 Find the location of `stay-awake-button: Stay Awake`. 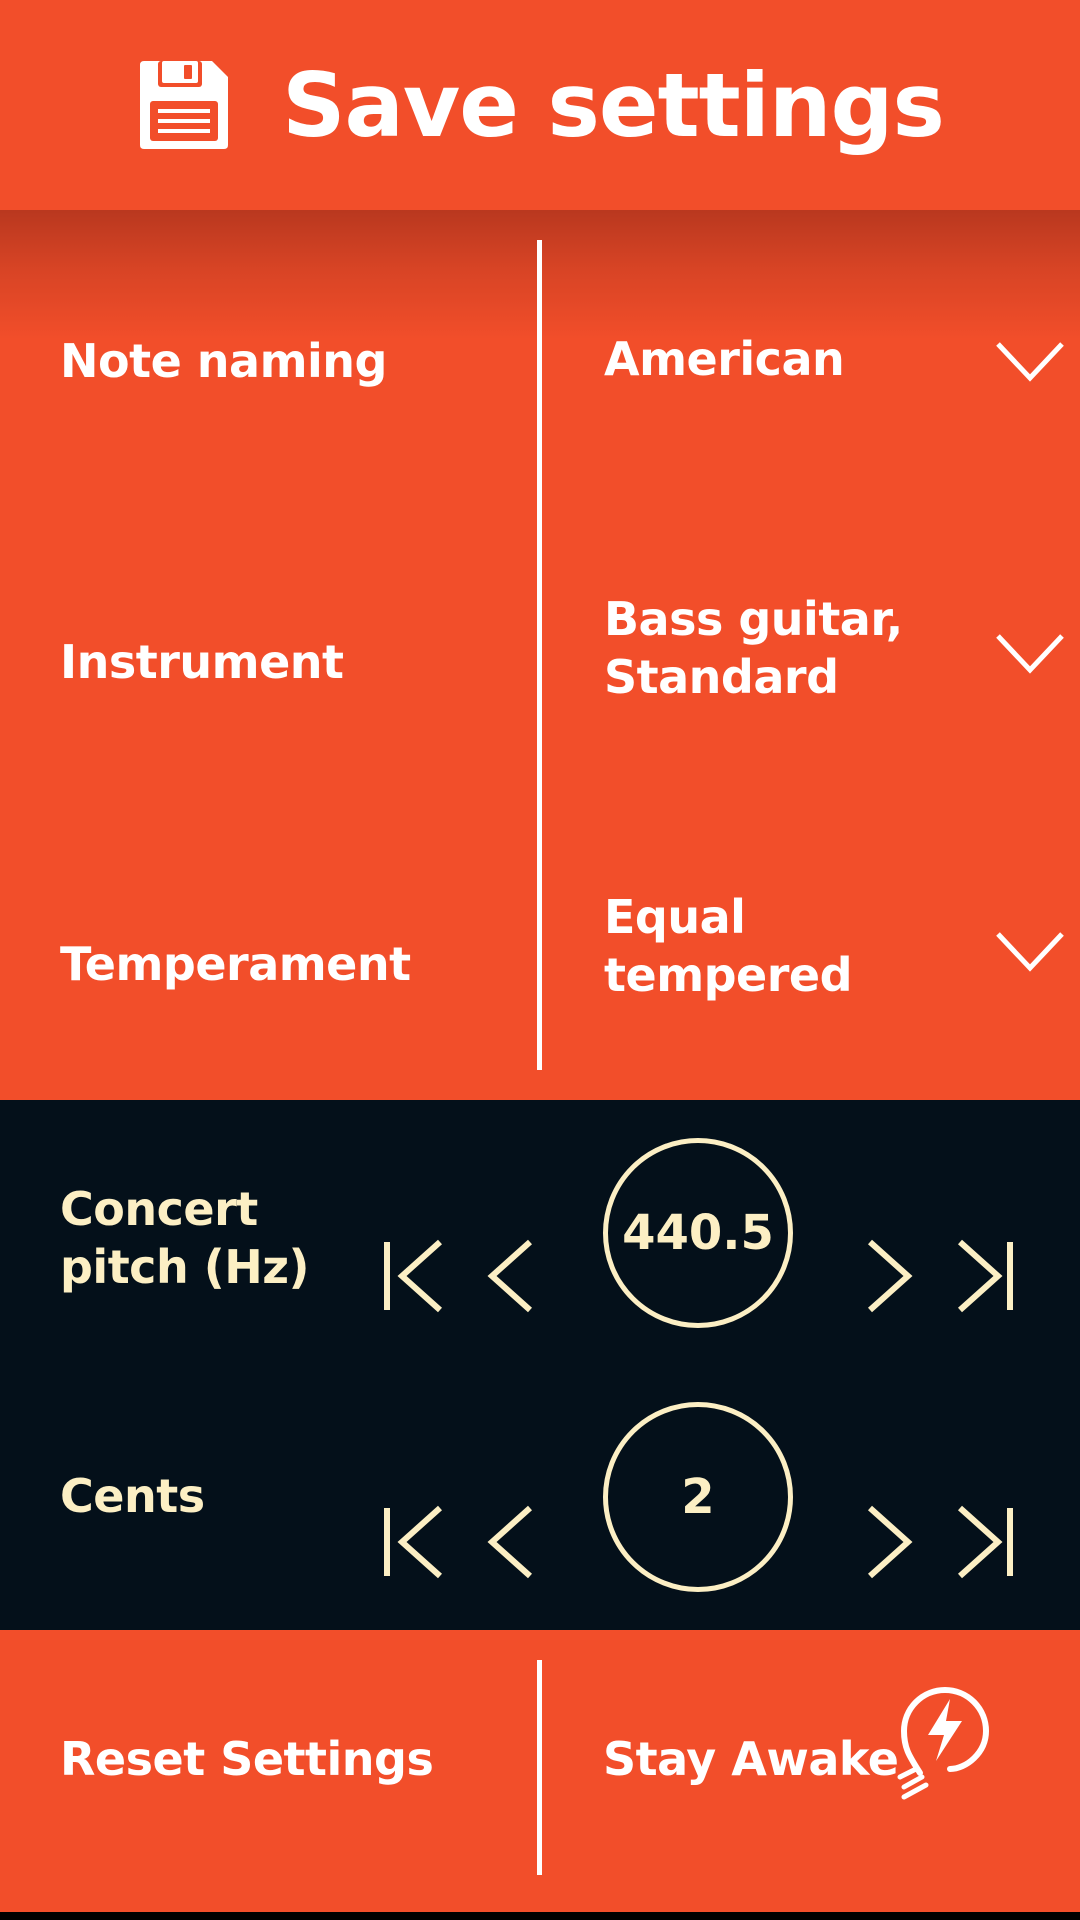

stay-awake-button: Stay Awake is located at coordinates (811, 1770).